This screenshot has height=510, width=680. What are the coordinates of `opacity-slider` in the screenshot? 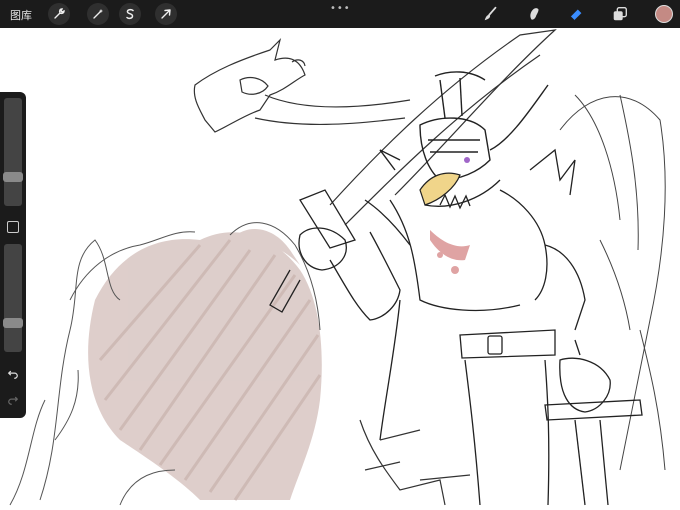 It's located at (13, 298).